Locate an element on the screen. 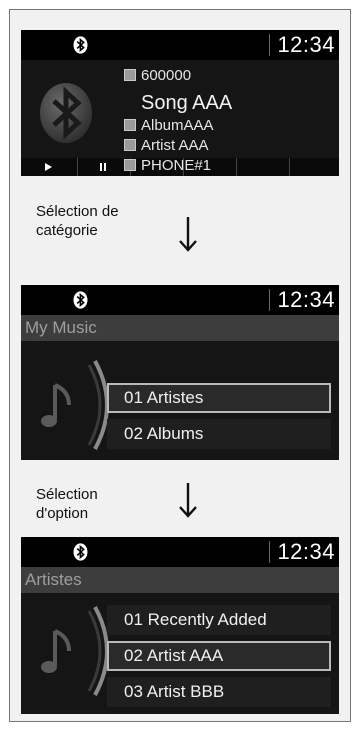 The image size is (360, 730). artist-name: Artist AAA is located at coordinates (175, 145).